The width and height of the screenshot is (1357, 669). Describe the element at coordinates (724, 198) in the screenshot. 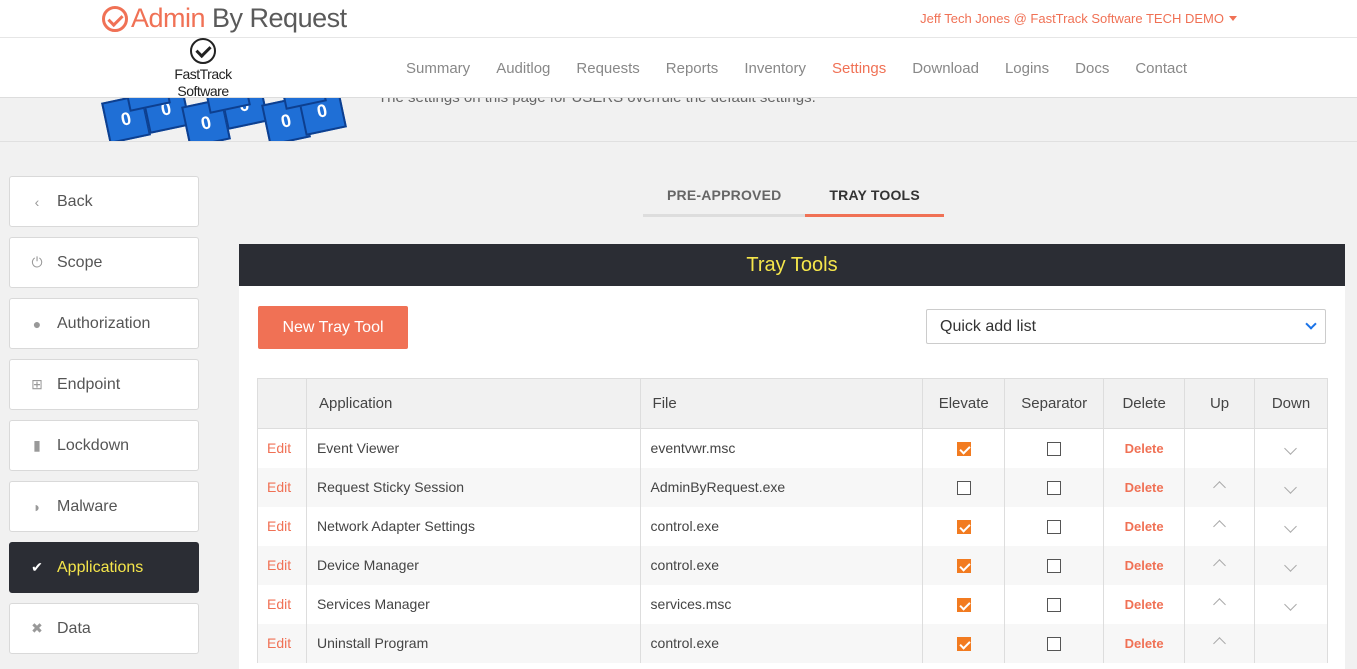

I see `tab-pre-approved: PRE-APPROVED` at that location.